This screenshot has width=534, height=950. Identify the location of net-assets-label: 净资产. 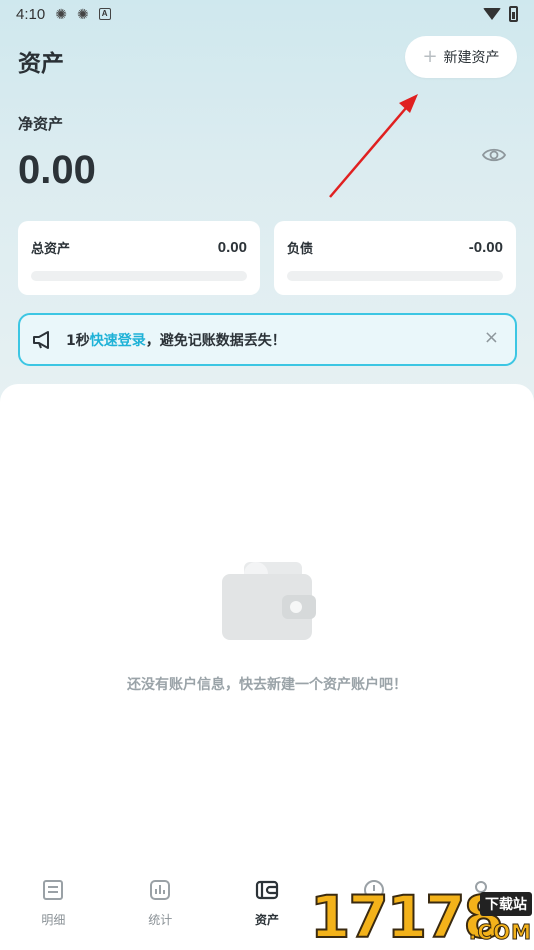
(41, 124).